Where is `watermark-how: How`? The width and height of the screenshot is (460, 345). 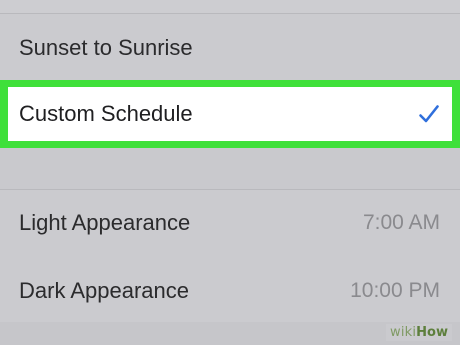 watermark-how: How is located at coordinates (432, 332).